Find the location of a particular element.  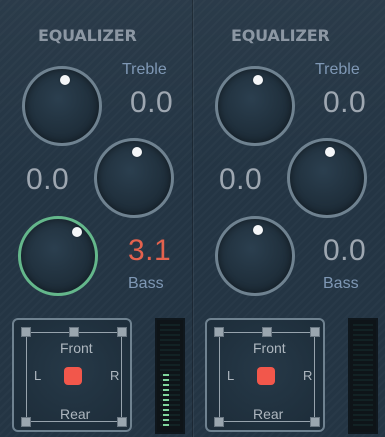

meter-grid is located at coordinates (363, 376).